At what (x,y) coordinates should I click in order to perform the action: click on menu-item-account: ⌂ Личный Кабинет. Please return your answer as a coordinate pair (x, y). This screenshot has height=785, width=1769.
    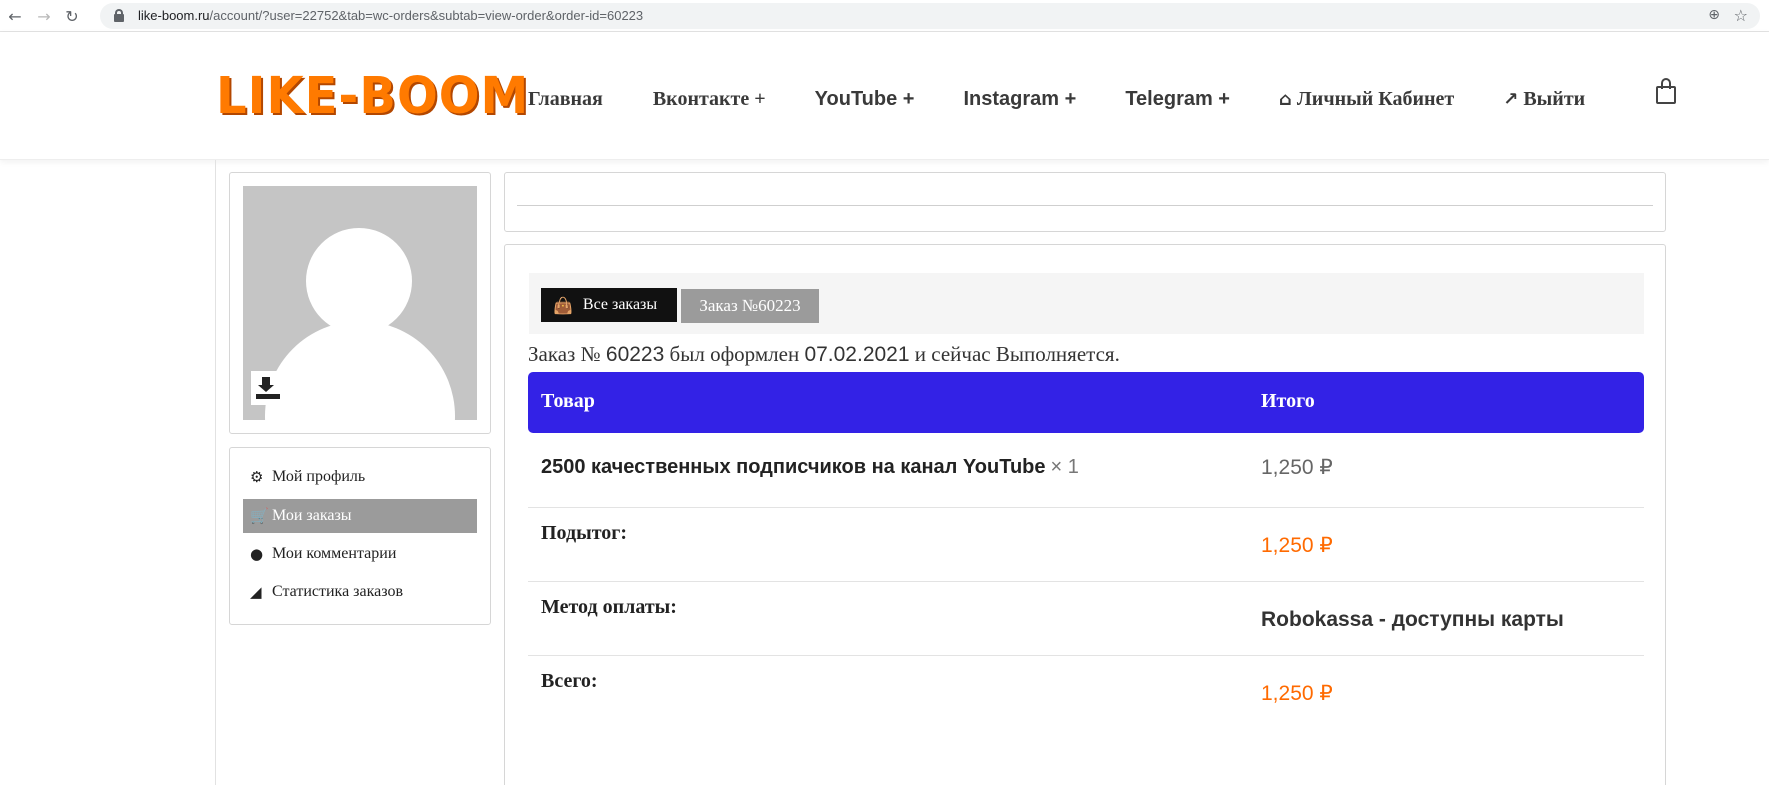
    Looking at the image, I should click on (1366, 99).